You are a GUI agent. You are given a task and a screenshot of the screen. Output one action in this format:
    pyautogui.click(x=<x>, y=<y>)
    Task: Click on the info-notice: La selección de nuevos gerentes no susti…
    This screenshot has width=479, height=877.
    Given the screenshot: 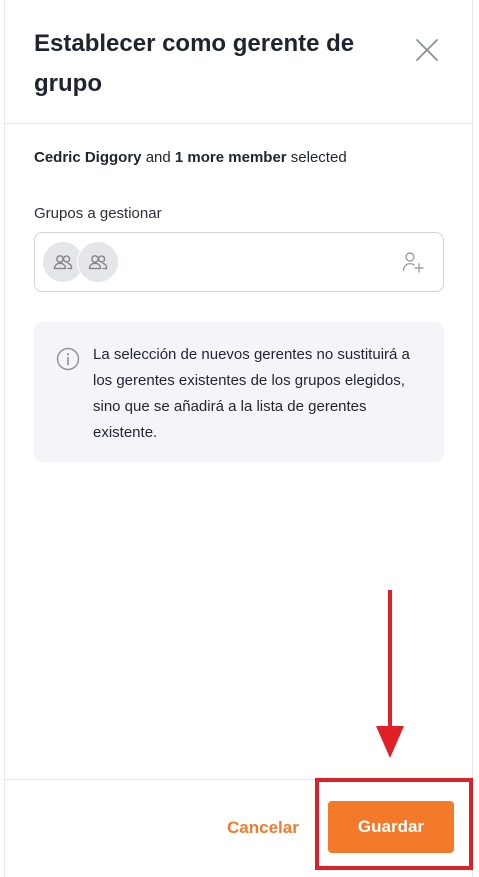 What is the action you would take?
    pyautogui.click(x=239, y=392)
    